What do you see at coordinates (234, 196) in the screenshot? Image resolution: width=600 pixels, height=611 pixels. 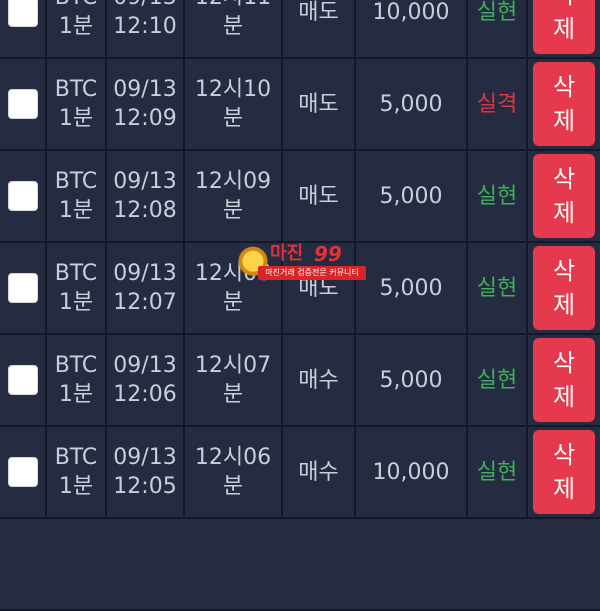 I see `round-cell: 12시09 분` at bounding box center [234, 196].